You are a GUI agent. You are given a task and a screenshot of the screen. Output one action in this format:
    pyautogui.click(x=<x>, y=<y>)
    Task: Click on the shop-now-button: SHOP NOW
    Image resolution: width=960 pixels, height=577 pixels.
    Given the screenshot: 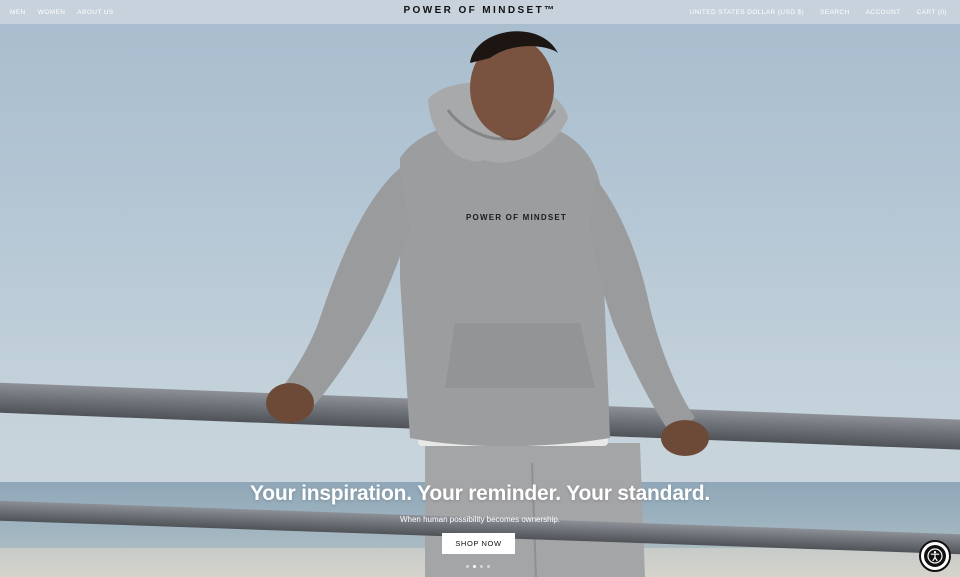 What is the action you would take?
    pyautogui.click(x=478, y=543)
    